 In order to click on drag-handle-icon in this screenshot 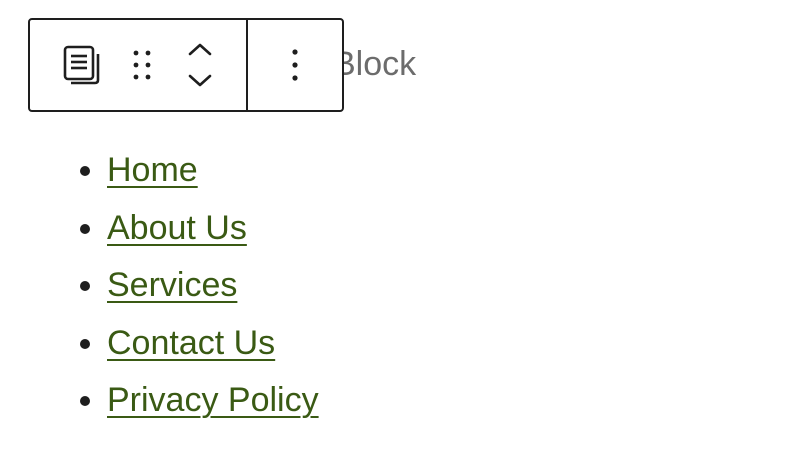, I will do `click(142, 65)`.